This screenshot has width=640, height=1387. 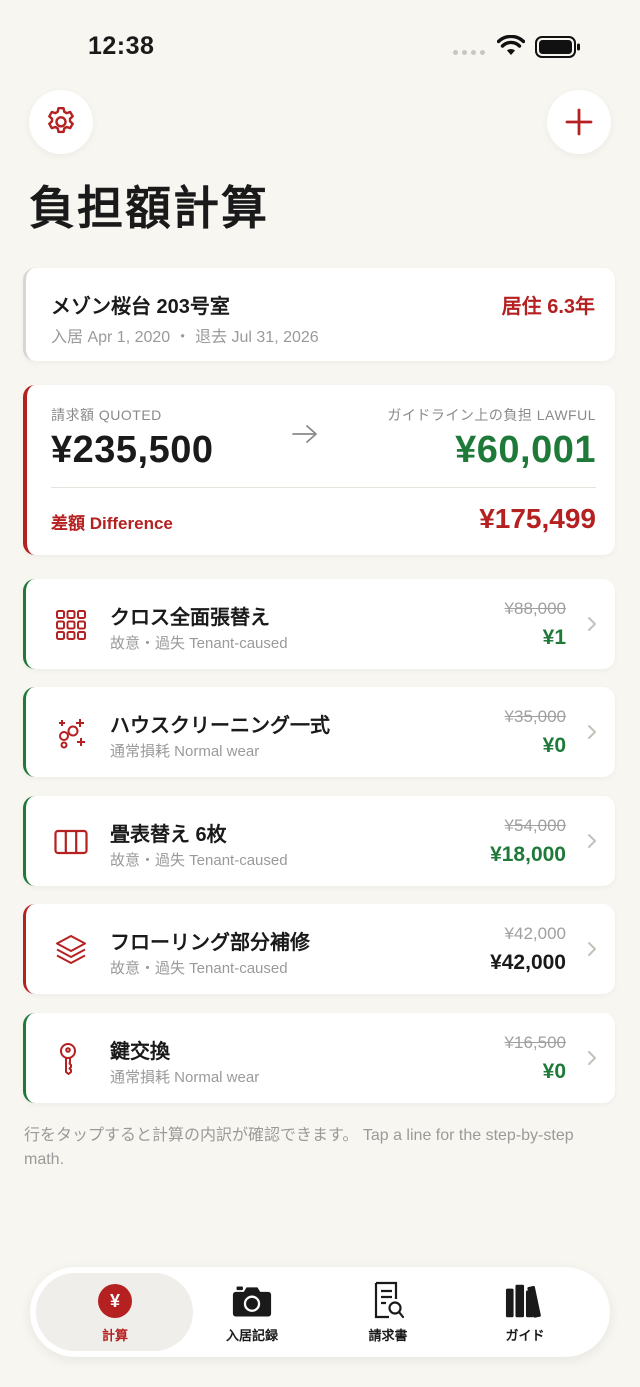 I want to click on divider, so click(x=323, y=487).